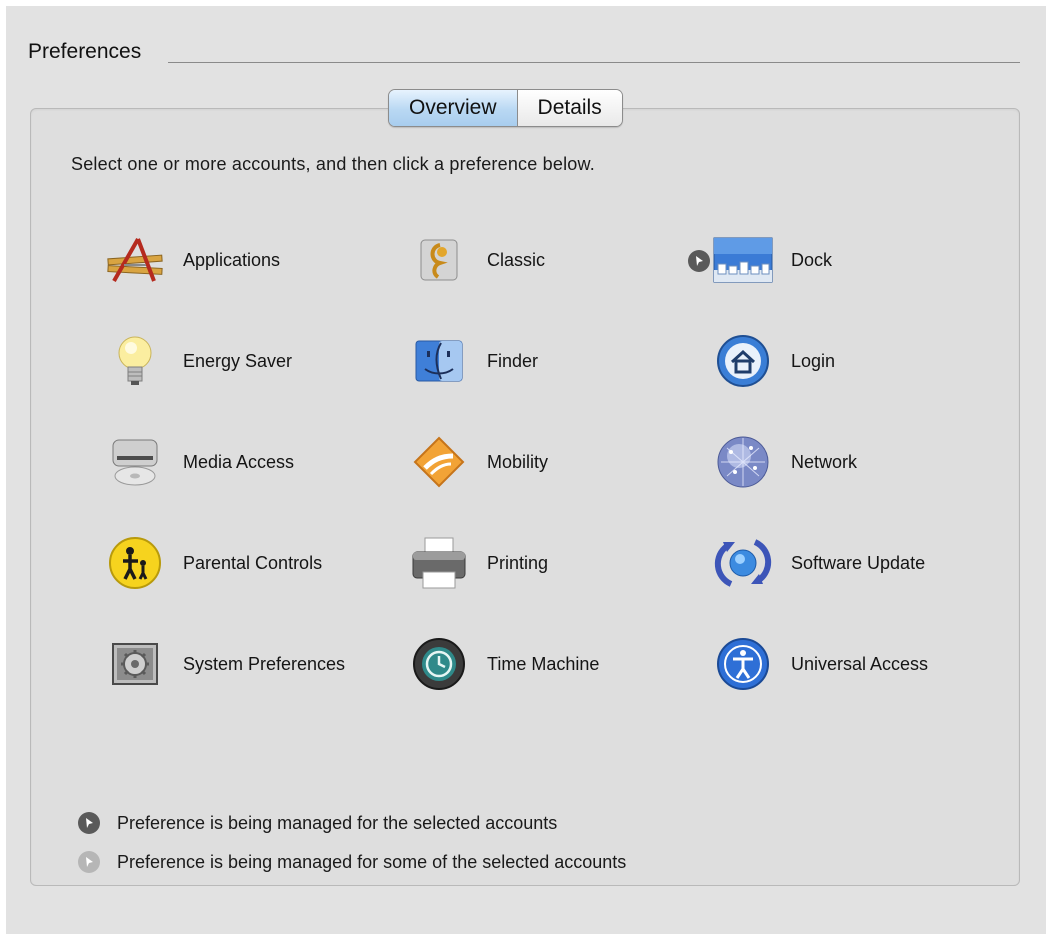  Describe the element at coordinates (439, 260) in the screenshot. I see `classic-icon` at that location.